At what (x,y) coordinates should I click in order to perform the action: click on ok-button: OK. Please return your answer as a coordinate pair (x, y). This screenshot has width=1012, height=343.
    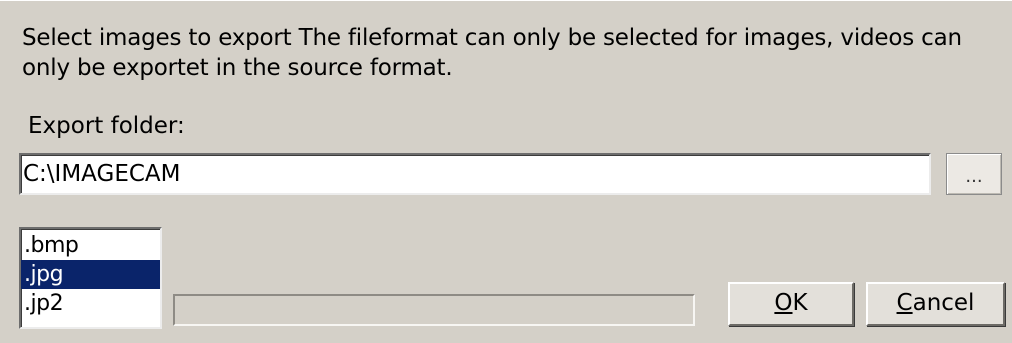
    Looking at the image, I should click on (791, 304).